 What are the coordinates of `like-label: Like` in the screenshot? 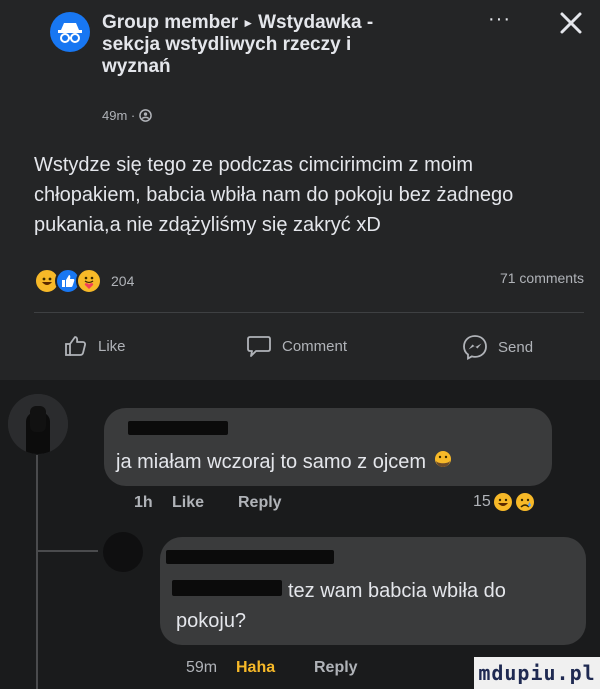 It's located at (112, 346).